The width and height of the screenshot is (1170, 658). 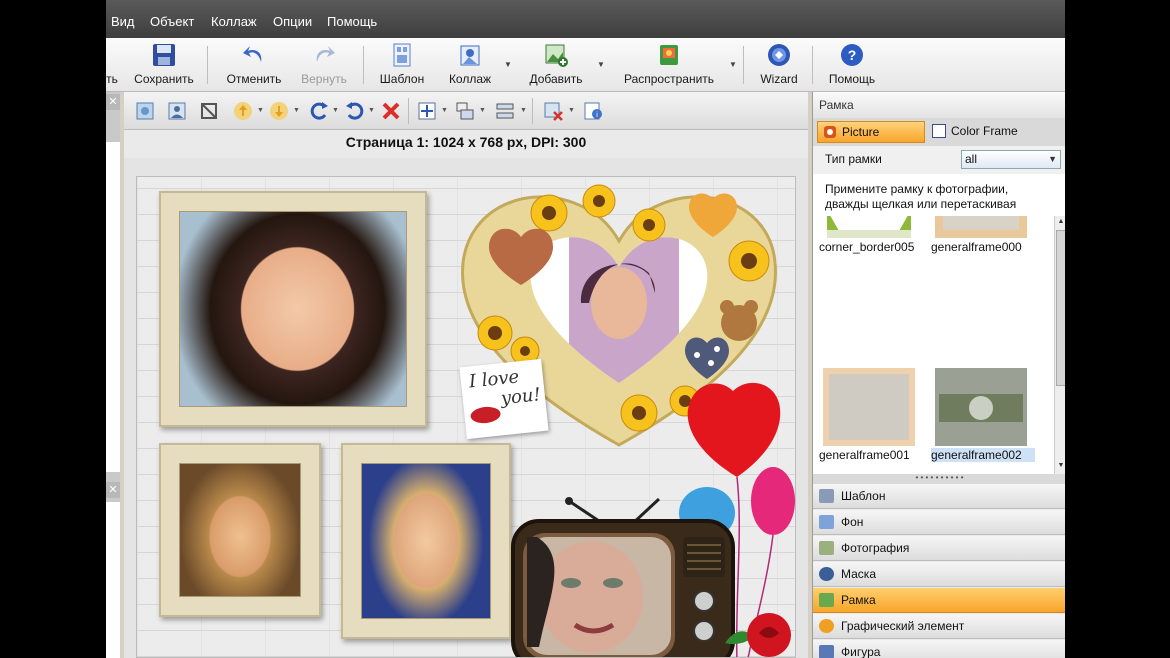 What do you see at coordinates (335, 110) in the screenshot?
I see `rotate-right-dropdown: ▼` at bounding box center [335, 110].